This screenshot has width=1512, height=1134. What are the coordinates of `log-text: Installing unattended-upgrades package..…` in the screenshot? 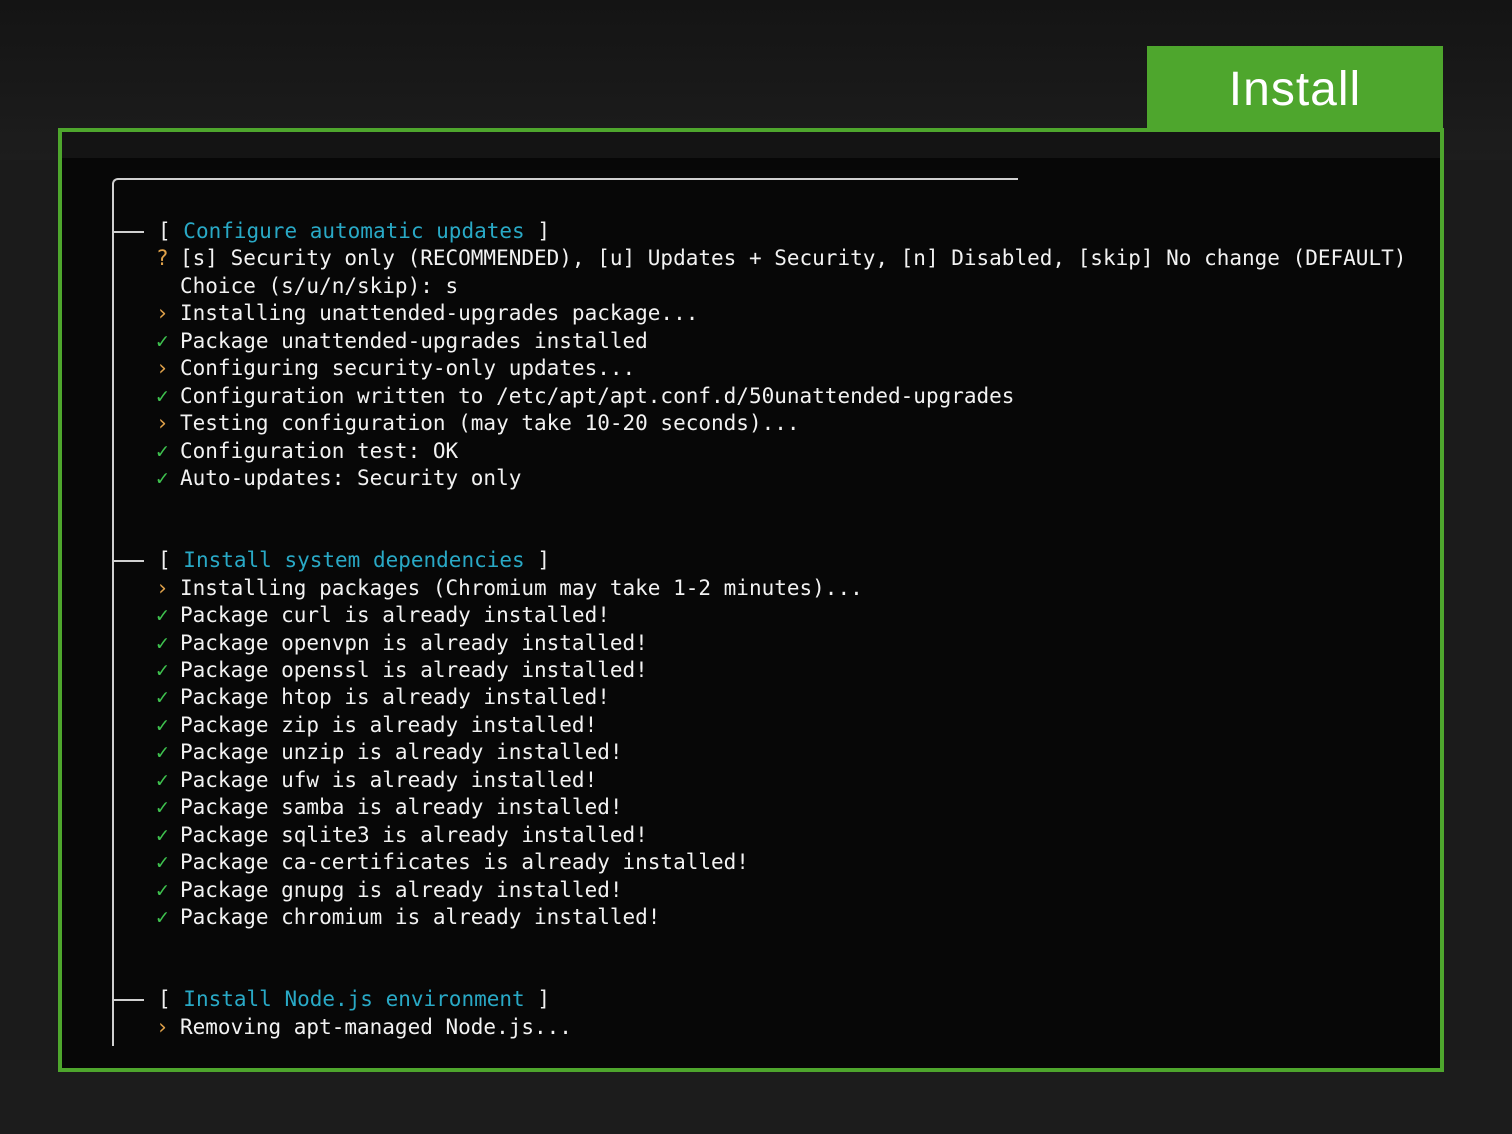 It's located at (439, 313).